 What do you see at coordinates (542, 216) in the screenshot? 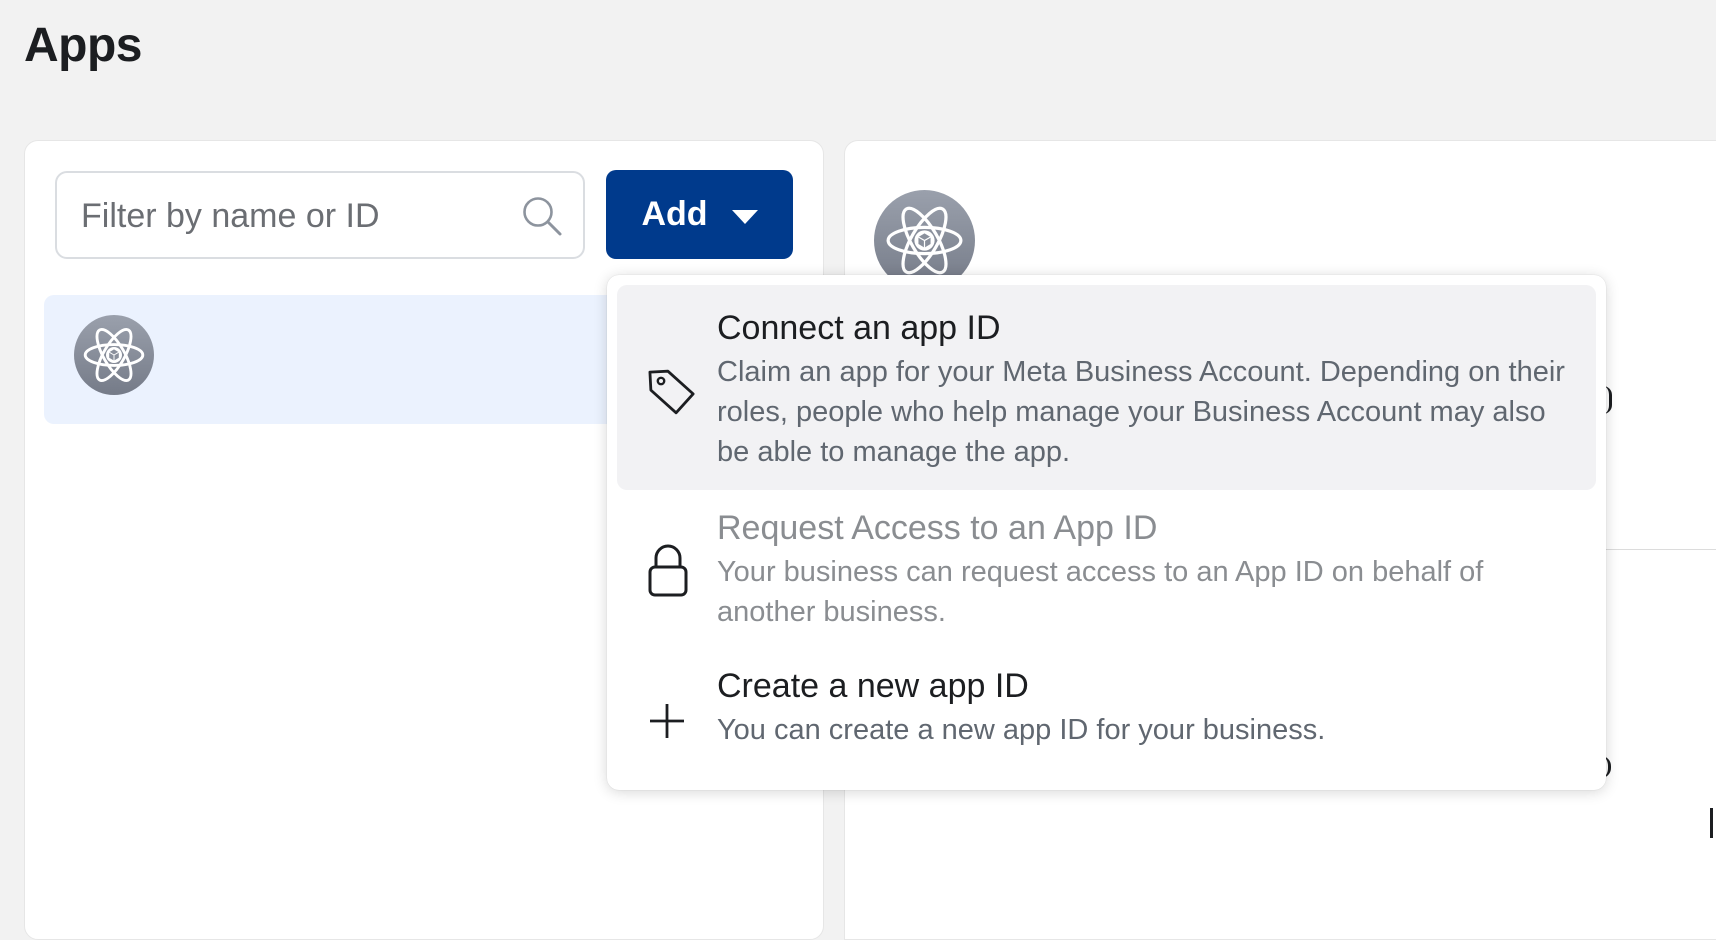
I see `search-icon` at bounding box center [542, 216].